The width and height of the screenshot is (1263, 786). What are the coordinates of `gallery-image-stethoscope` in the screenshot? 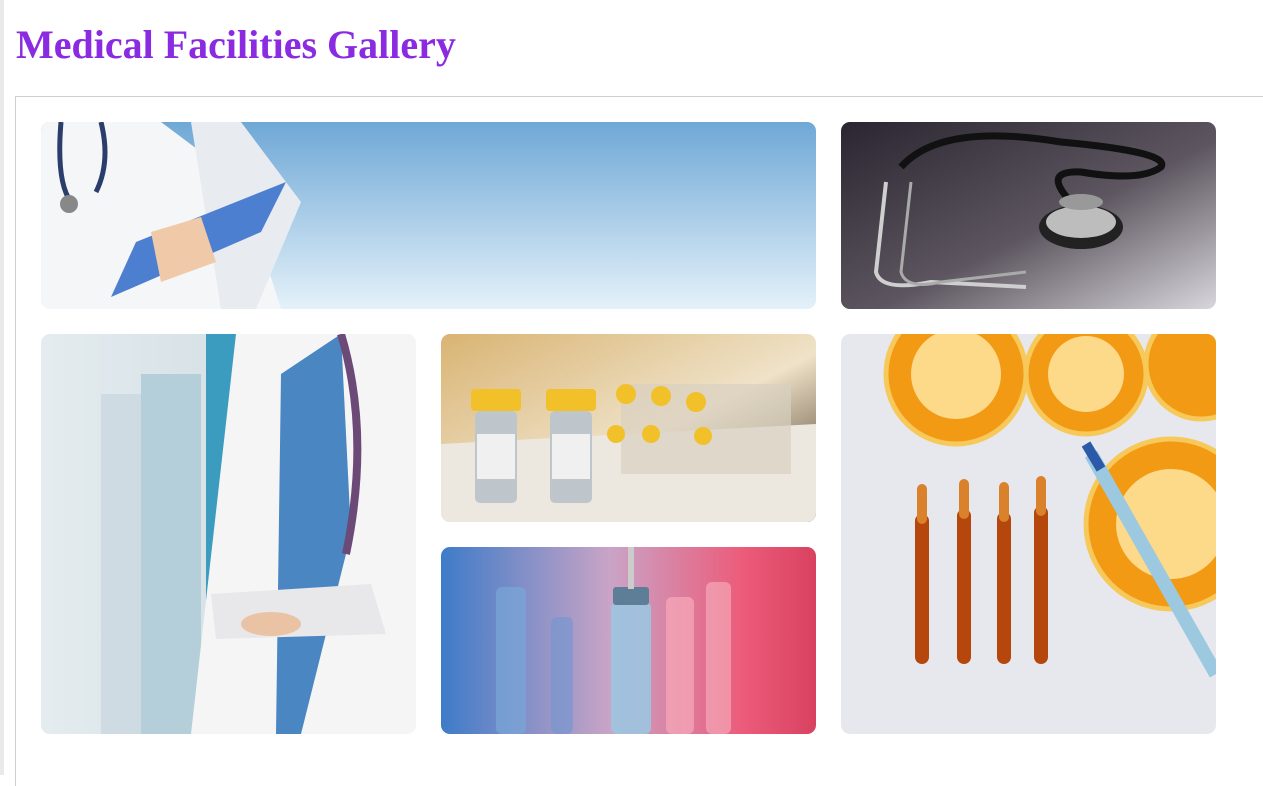 It's located at (1028, 215).